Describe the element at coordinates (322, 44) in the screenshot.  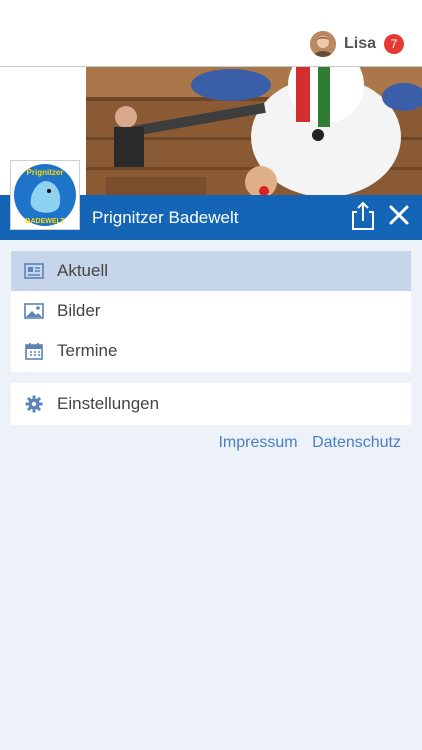
I see `user-avatar` at that location.